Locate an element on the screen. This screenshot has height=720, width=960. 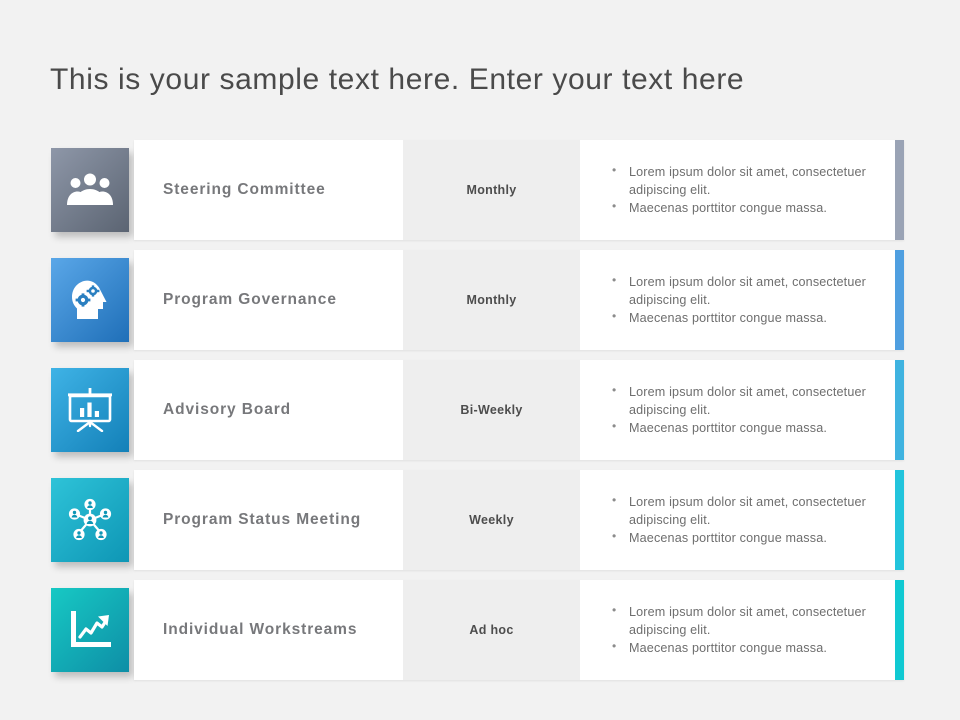
row-name-cell: Steering Committee is located at coordinates (268, 190).